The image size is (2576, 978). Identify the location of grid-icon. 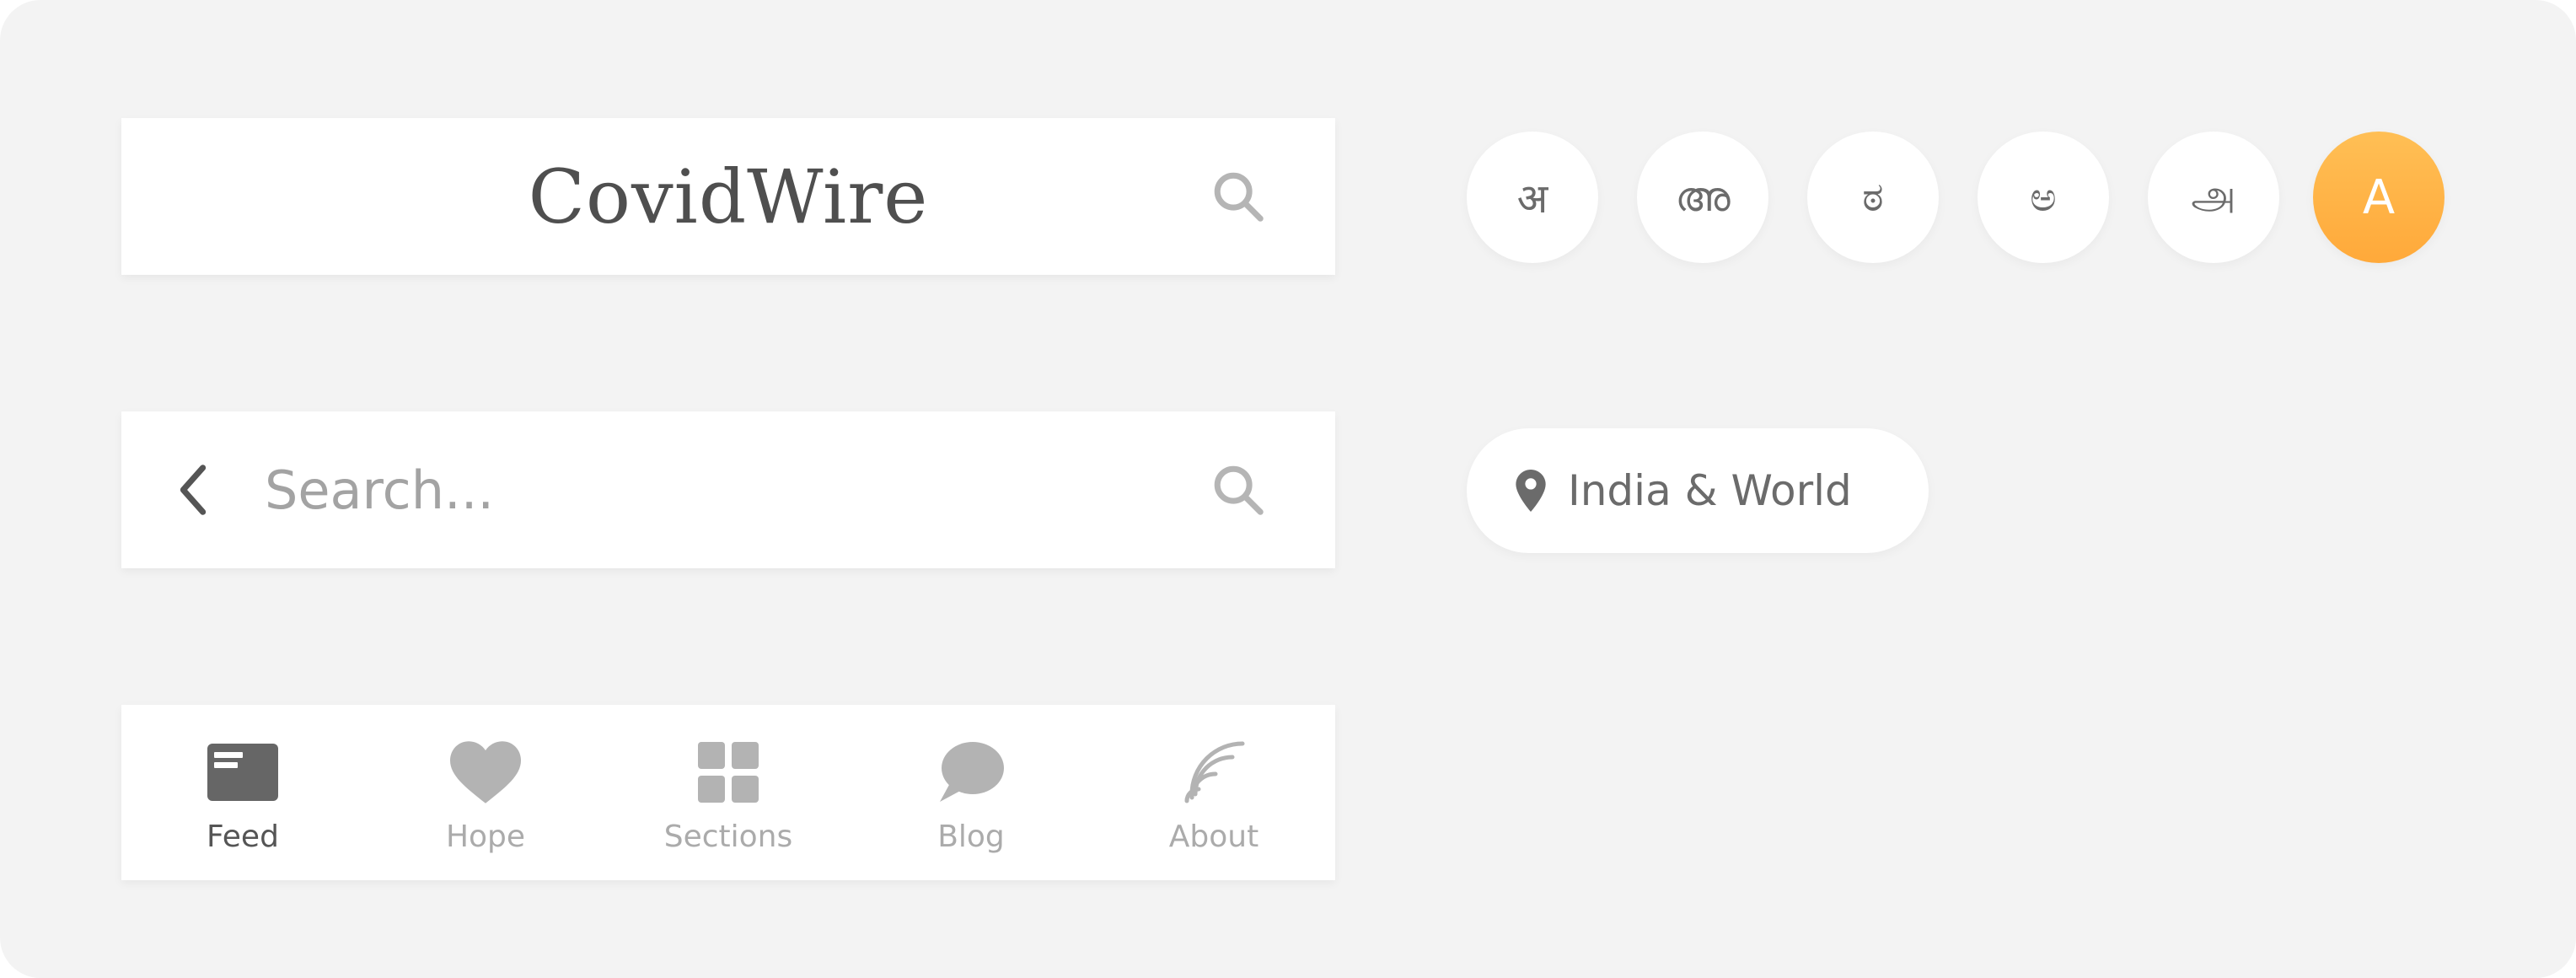
(728, 772).